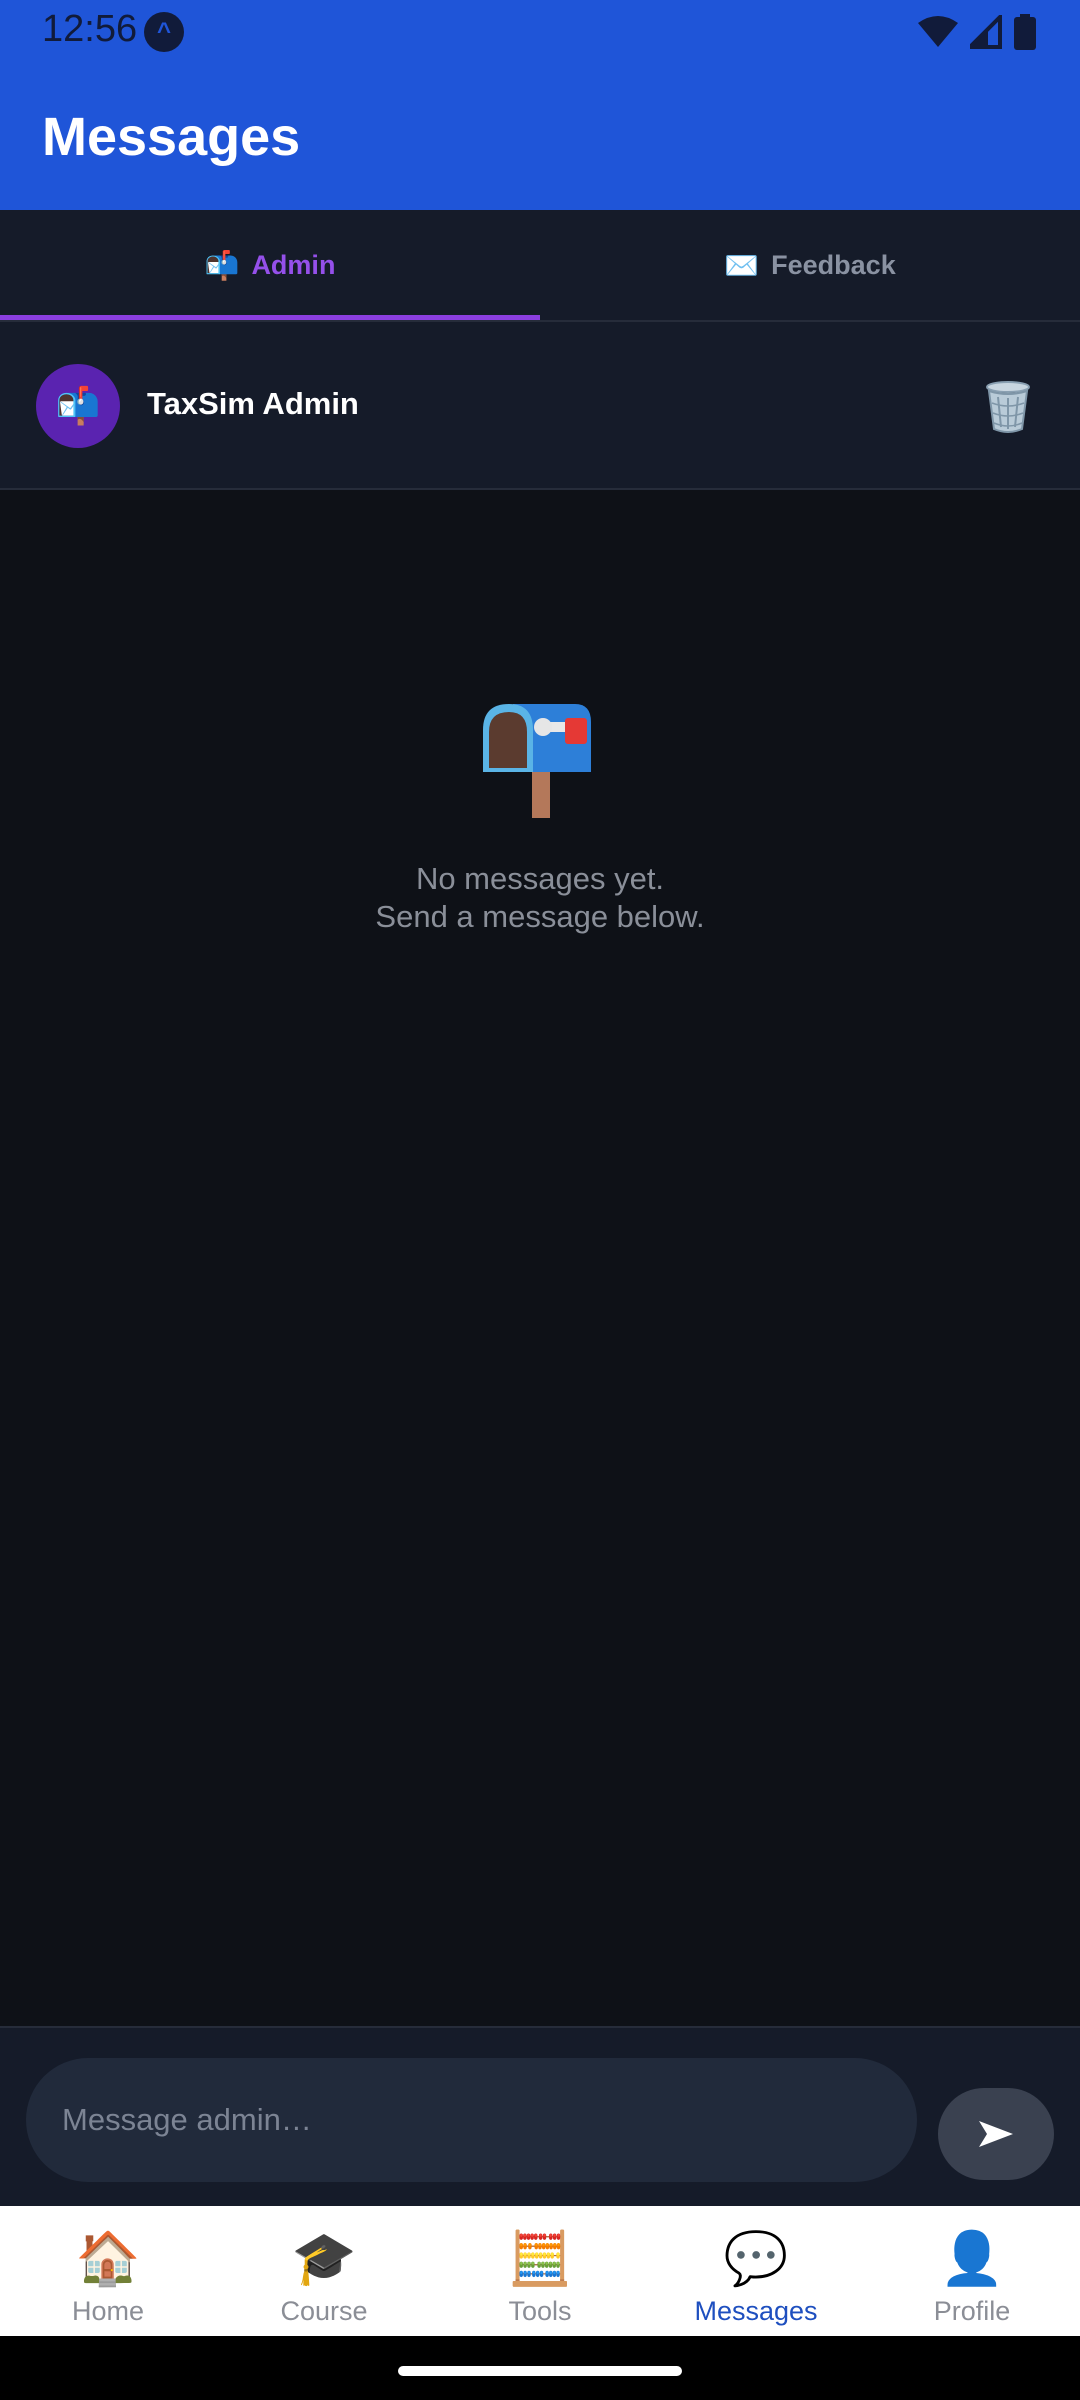 Image resolution: width=1080 pixels, height=2400 pixels. Describe the element at coordinates (972, 2311) in the screenshot. I see `nav-label: Profile` at that location.